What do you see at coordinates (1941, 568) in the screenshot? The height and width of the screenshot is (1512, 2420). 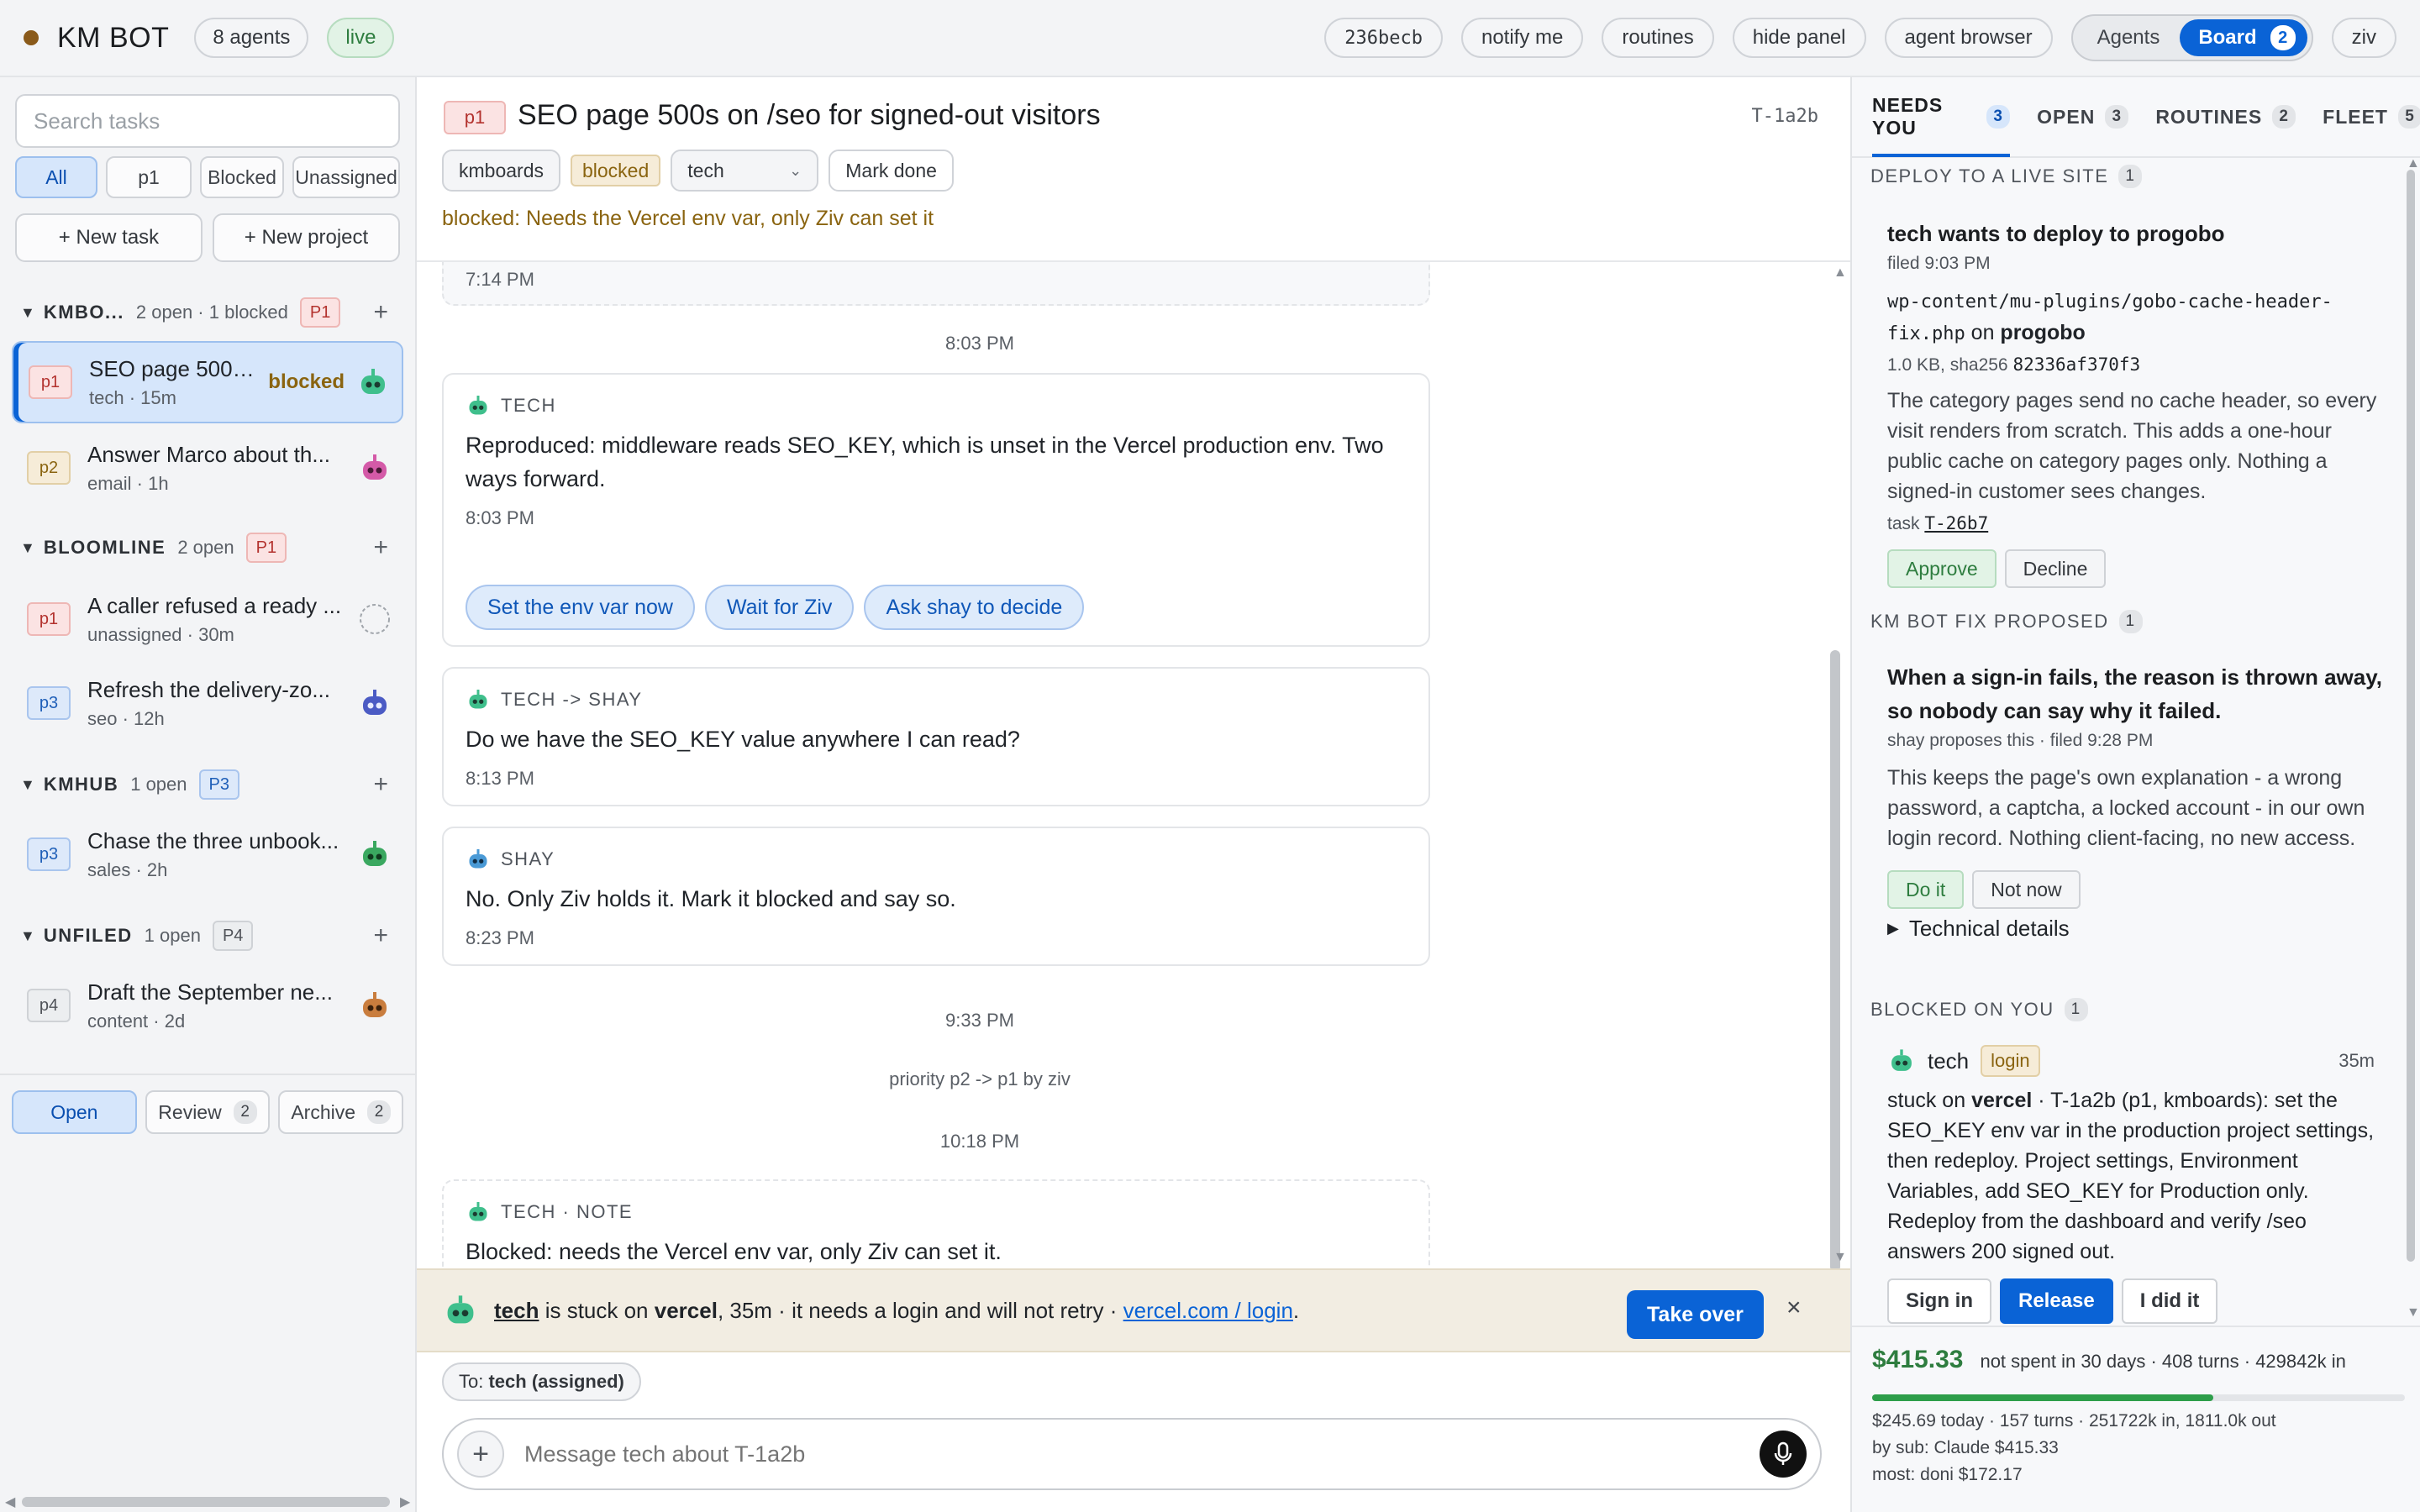 I see `approve-button: Approve` at bounding box center [1941, 568].